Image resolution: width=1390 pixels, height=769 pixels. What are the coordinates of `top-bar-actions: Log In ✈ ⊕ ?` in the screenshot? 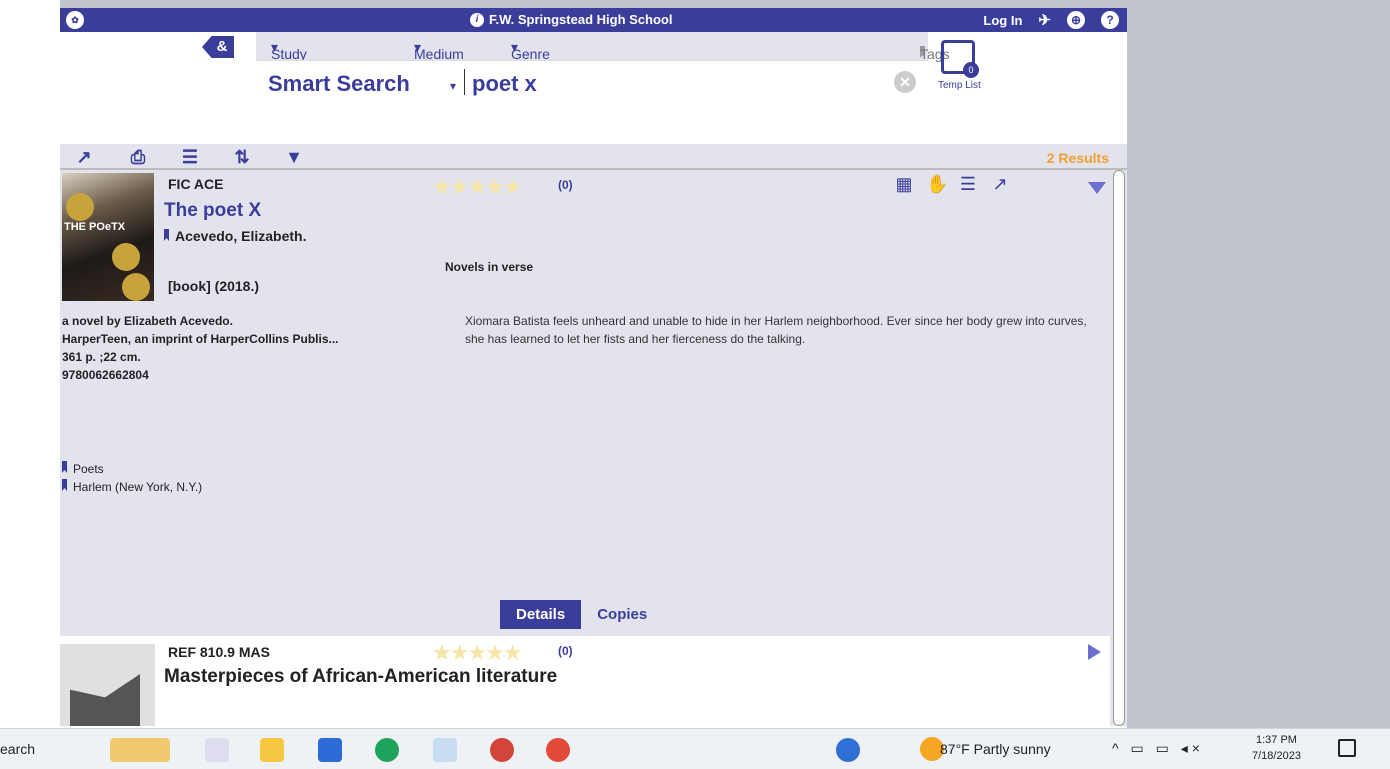 It's located at (1051, 20).